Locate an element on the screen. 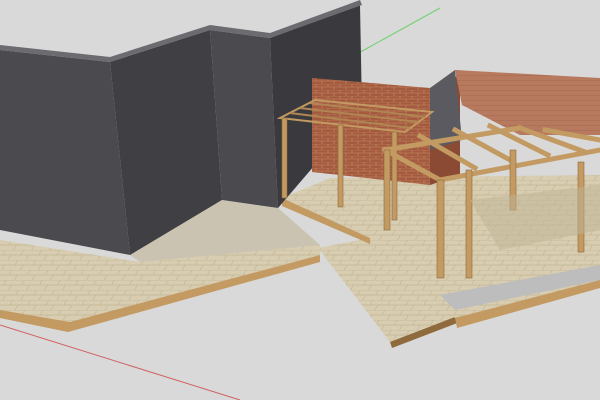  axis-red-line is located at coordinates (120, 362).